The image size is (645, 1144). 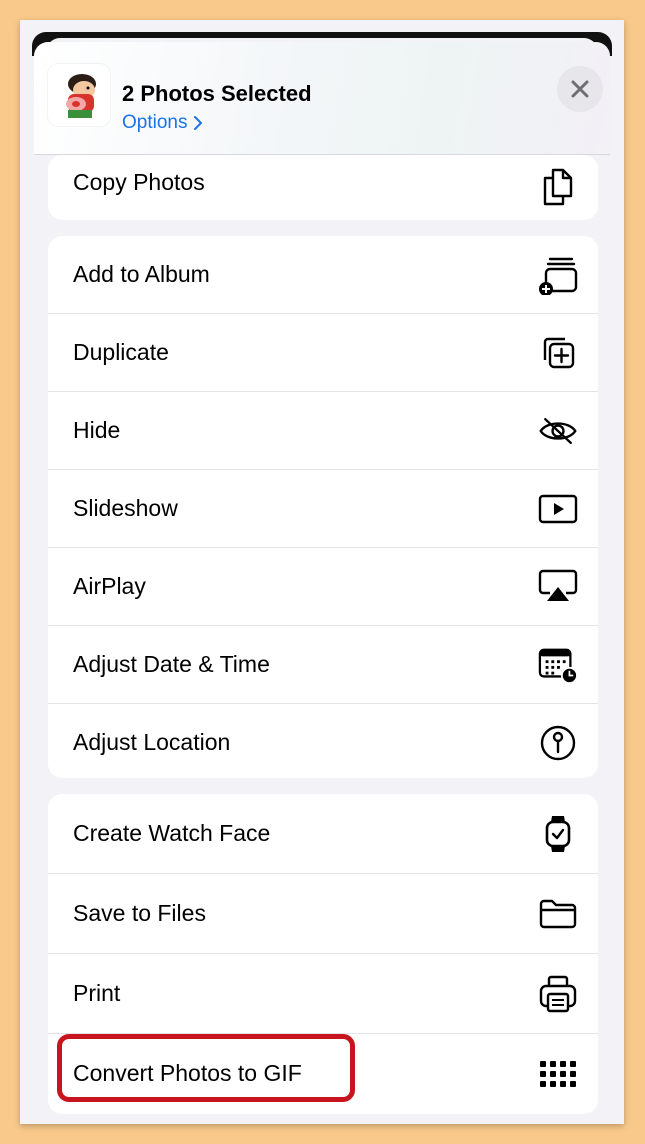 I want to click on action-label: Adjust Date & Time, so click(x=171, y=664).